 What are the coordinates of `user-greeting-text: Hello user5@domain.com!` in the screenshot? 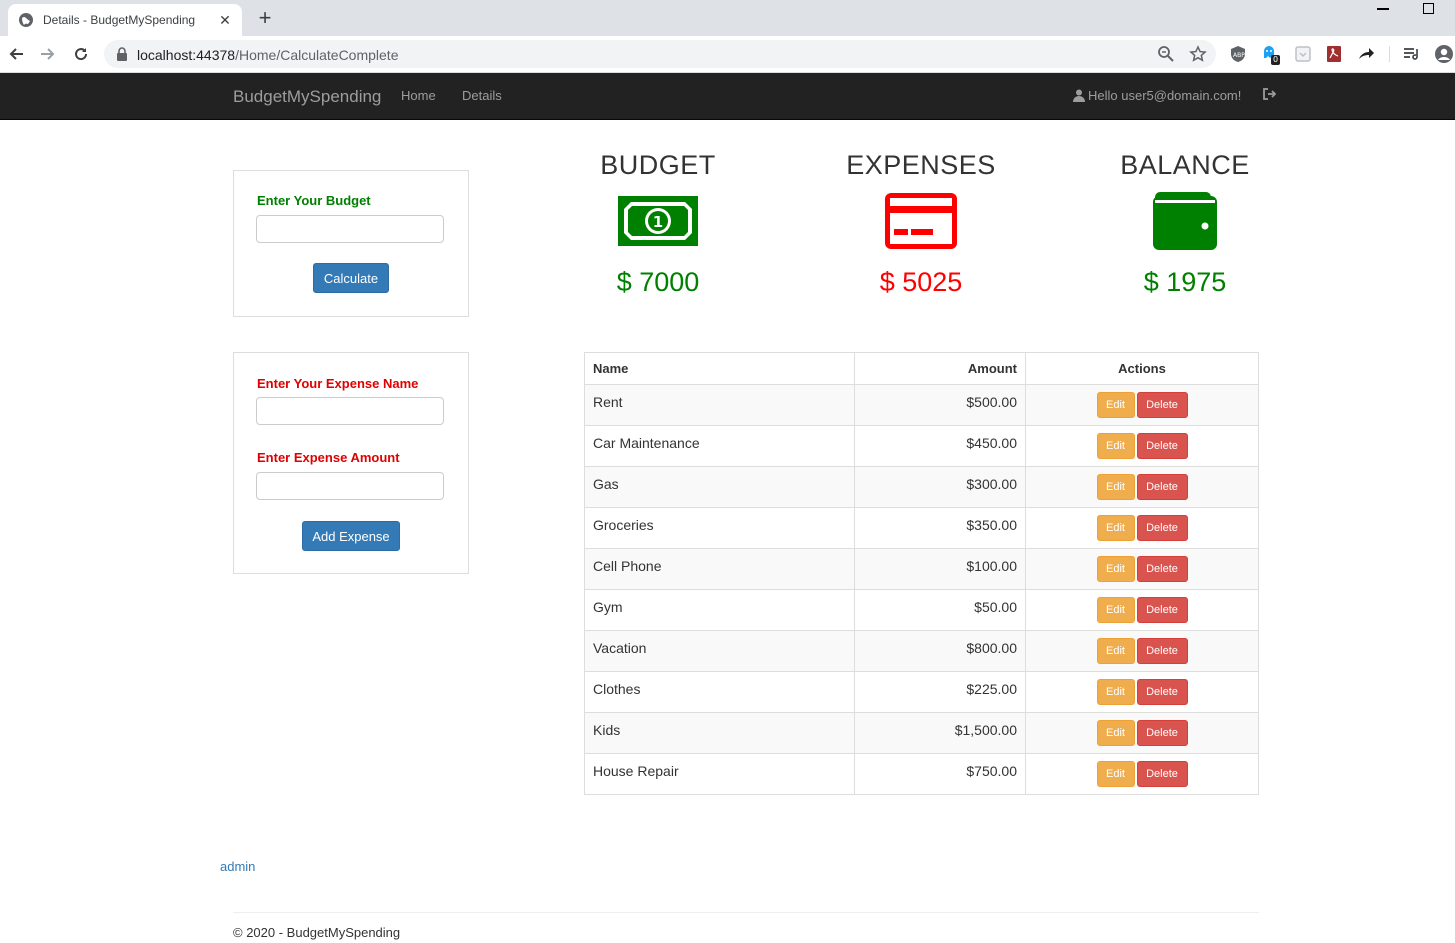 It's located at (1165, 95).